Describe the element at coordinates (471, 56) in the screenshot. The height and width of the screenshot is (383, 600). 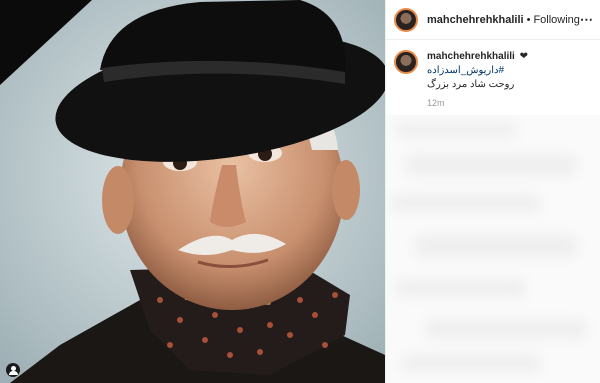
I see `caption-username: mahchehrehkhalili` at that location.